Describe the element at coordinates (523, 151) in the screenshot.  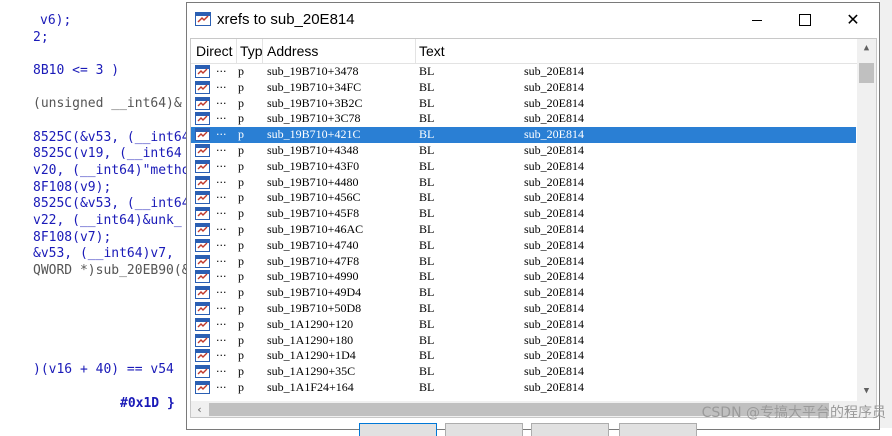
I see `xref-row: ··· p sub_19B710+4348 BL sub_20E814` at that location.